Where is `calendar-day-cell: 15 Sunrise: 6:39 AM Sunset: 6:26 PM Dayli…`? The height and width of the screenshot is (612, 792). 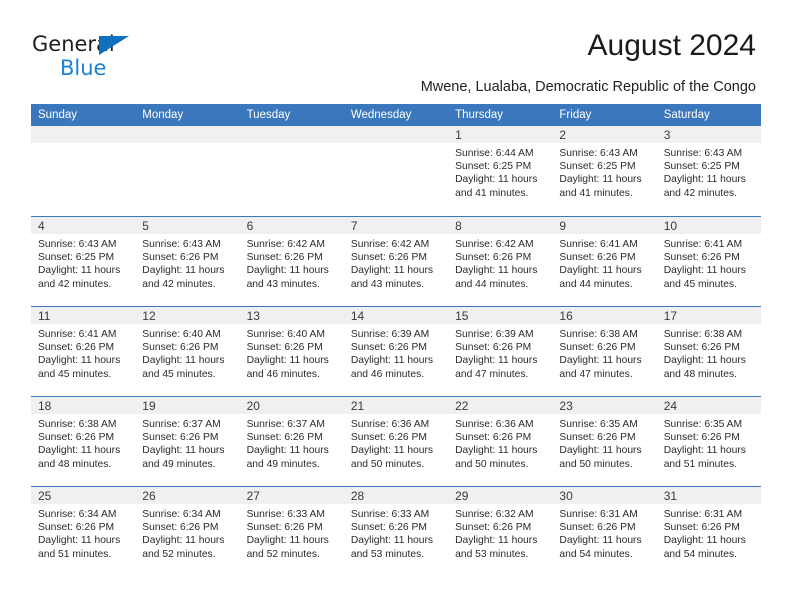 calendar-day-cell: 15 Sunrise: 6:39 AM Sunset: 6:26 PM Dayli… is located at coordinates (500, 351).